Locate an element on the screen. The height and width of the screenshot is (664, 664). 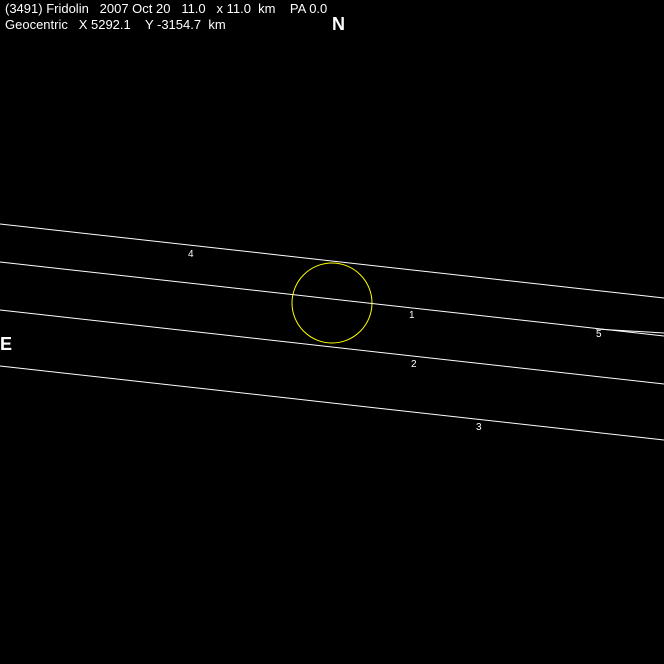
asteroid-outline is located at coordinates (332, 303).